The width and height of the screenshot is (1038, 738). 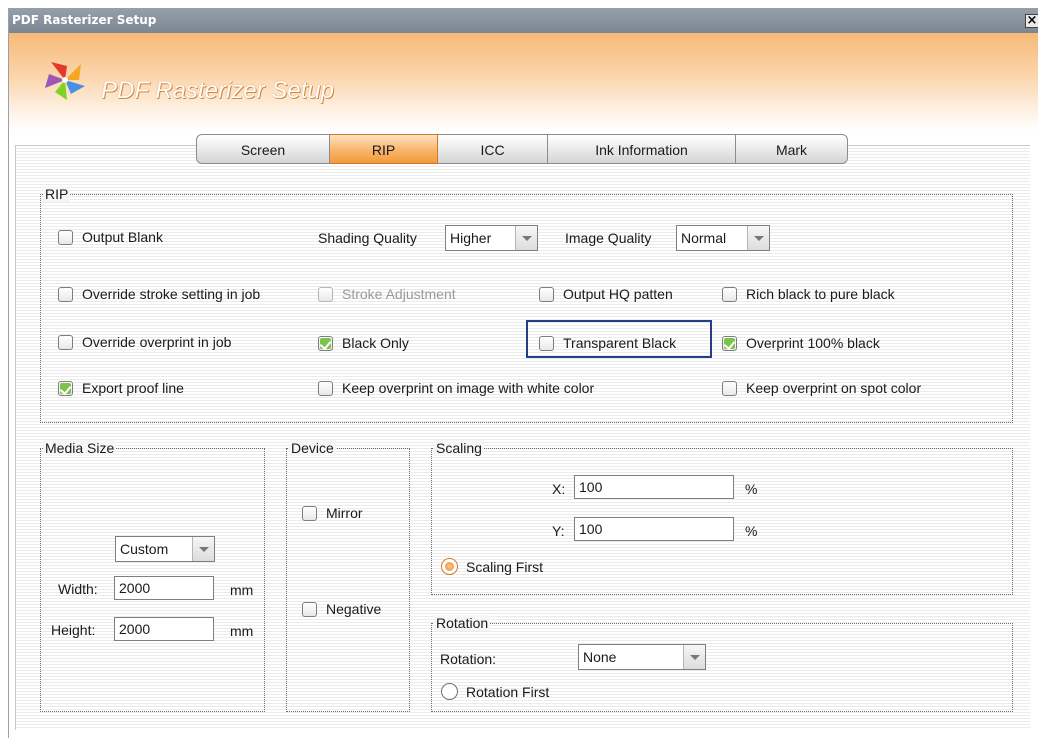 I want to click on overprint-100-black-checkbox: Overprint 100% black, so click(x=801, y=343).